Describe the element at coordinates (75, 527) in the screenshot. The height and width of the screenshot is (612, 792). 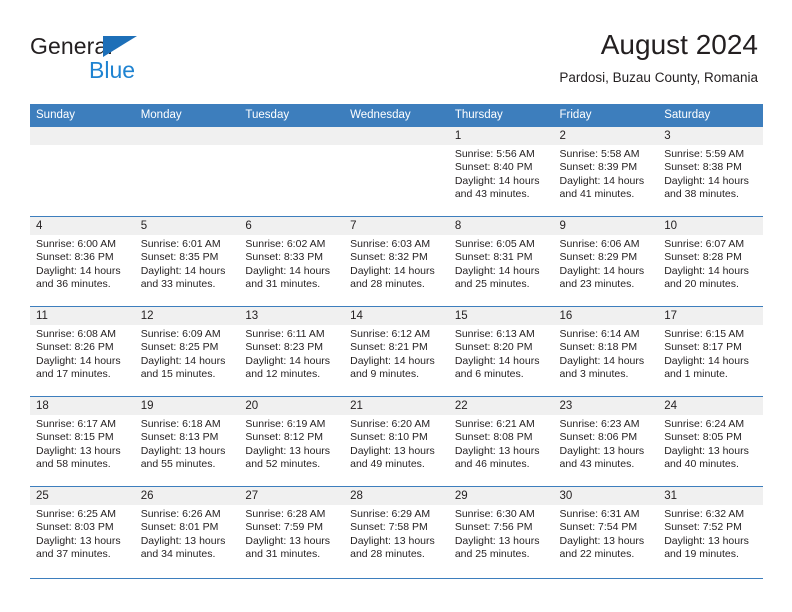
I see `sunset-text: Sunset: 8:03 PM` at that location.